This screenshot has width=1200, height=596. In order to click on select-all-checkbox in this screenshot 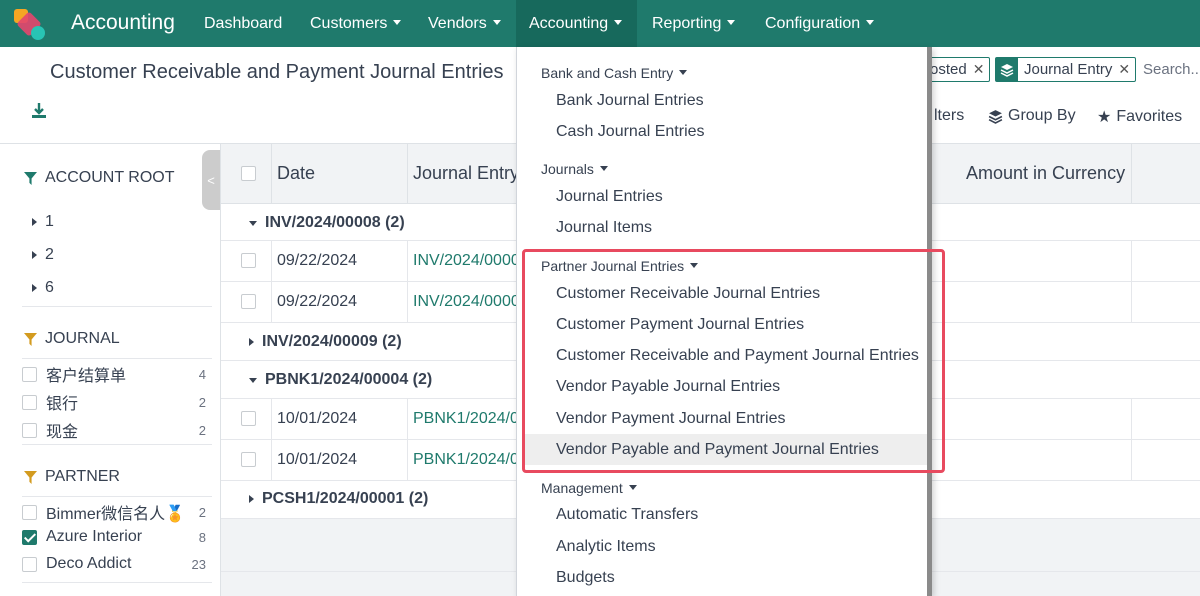, I will do `click(248, 173)`.